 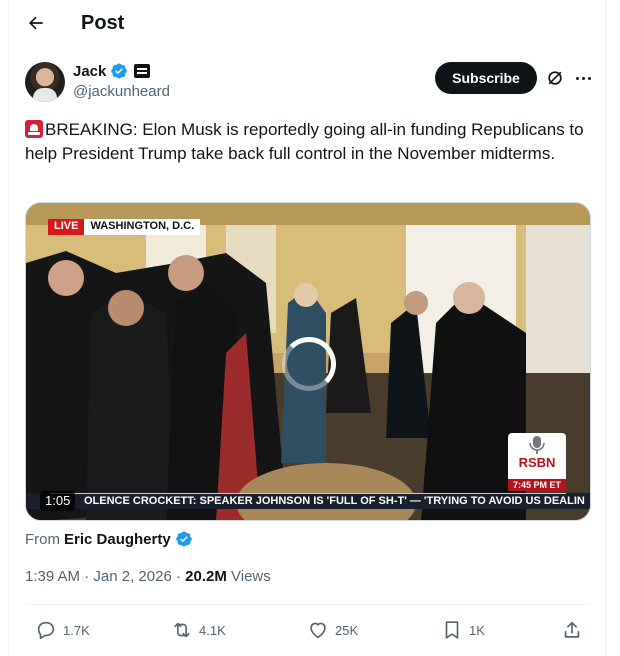 I want to click on share-icon, so click(x=572, y=629).